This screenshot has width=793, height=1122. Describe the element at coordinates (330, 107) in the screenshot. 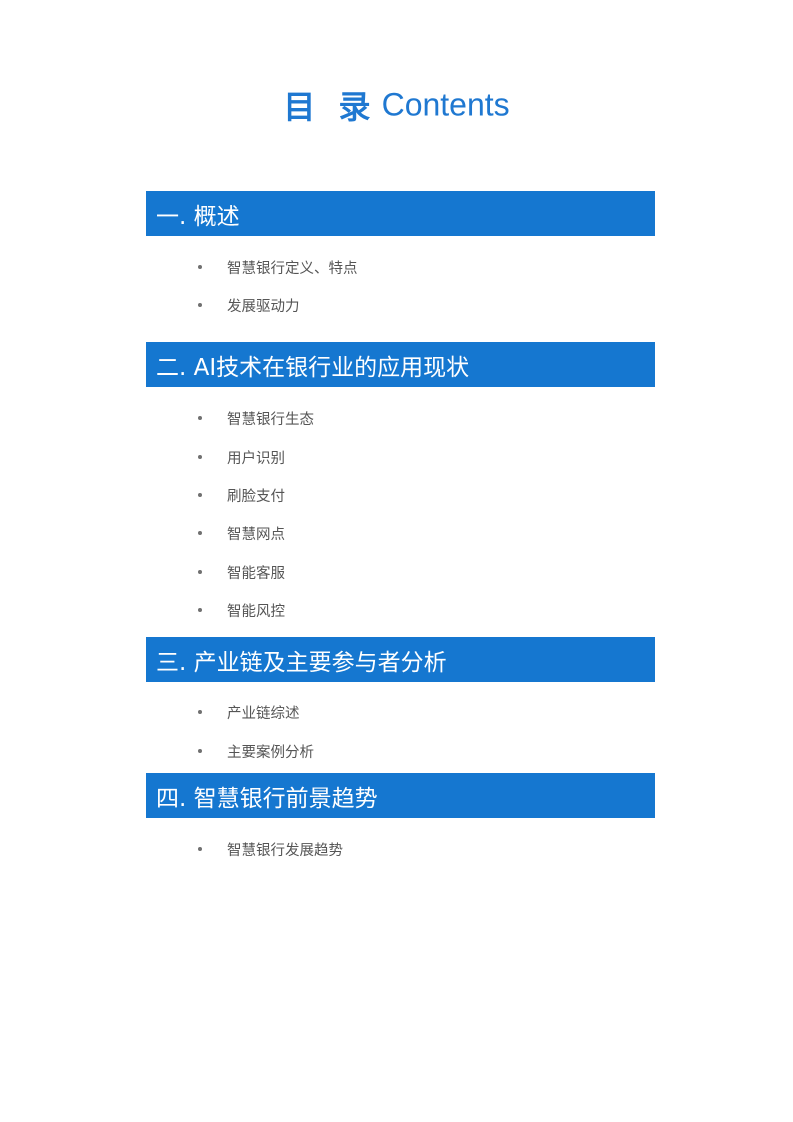

I see `page-title-chinese: 目 录` at that location.